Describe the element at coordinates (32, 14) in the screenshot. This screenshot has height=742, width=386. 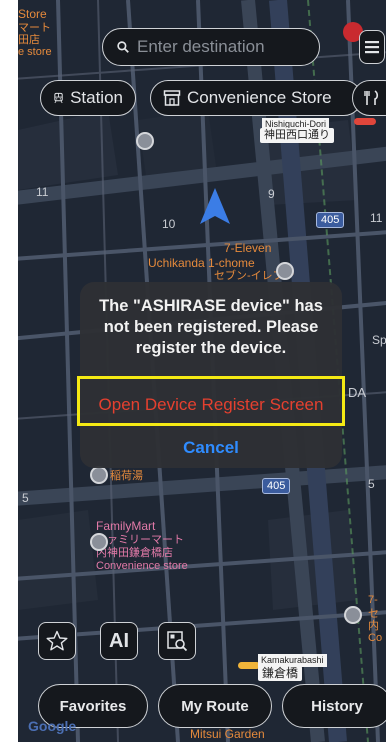
I see `poi-store-label: Store` at that location.